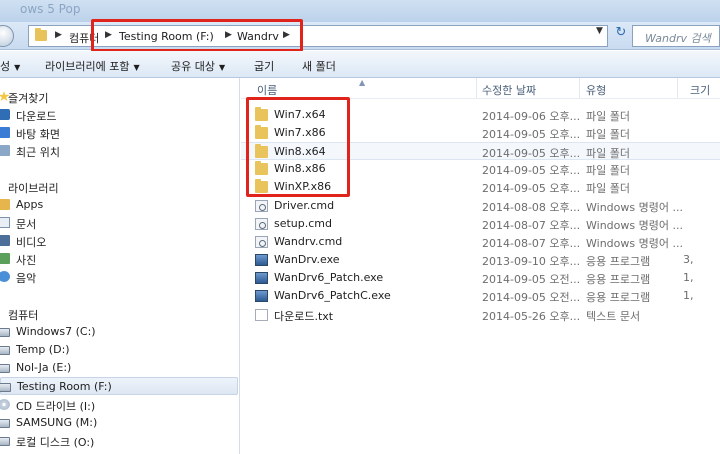 The width and height of the screenshot is (720, 454). What do you see at coordinates (480, 260) in the screenshot?
I see `file-row: WanDrv.exe 2013-09-10 오후... 응용 프로그램 3,` at bounding box center [480, 260].